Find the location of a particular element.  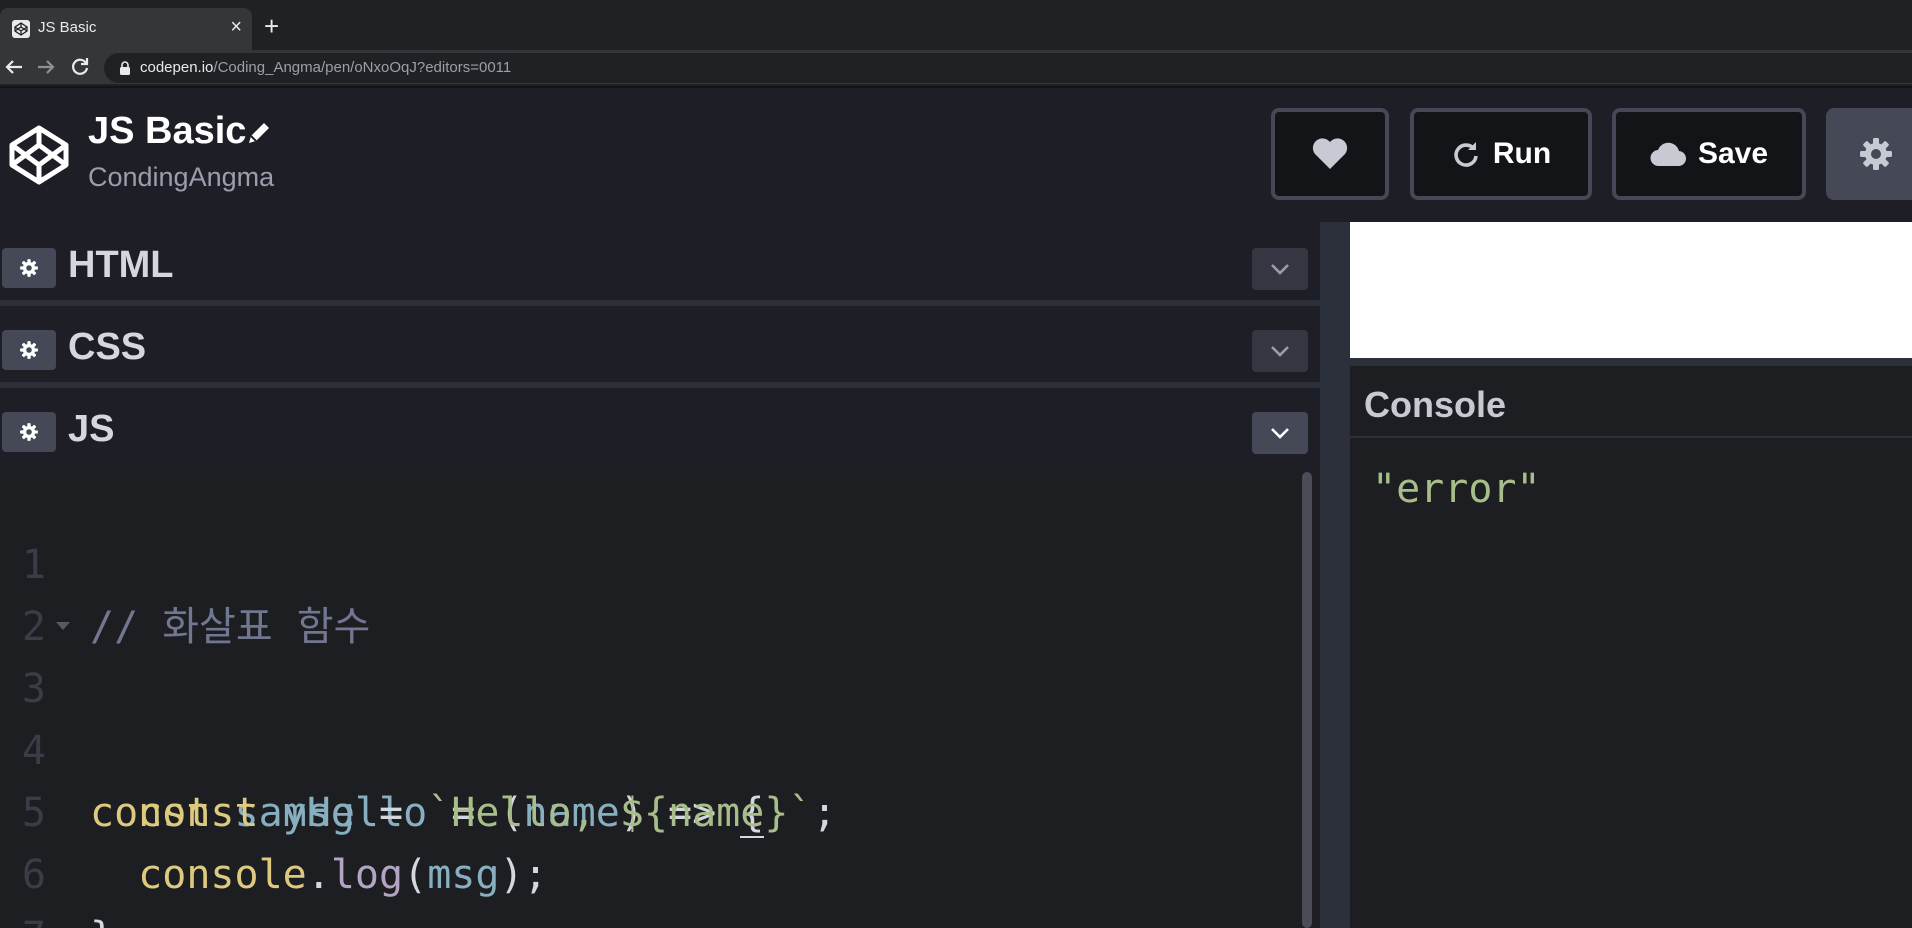

tab-title: JS Basic is located at coordinates (67, 27).